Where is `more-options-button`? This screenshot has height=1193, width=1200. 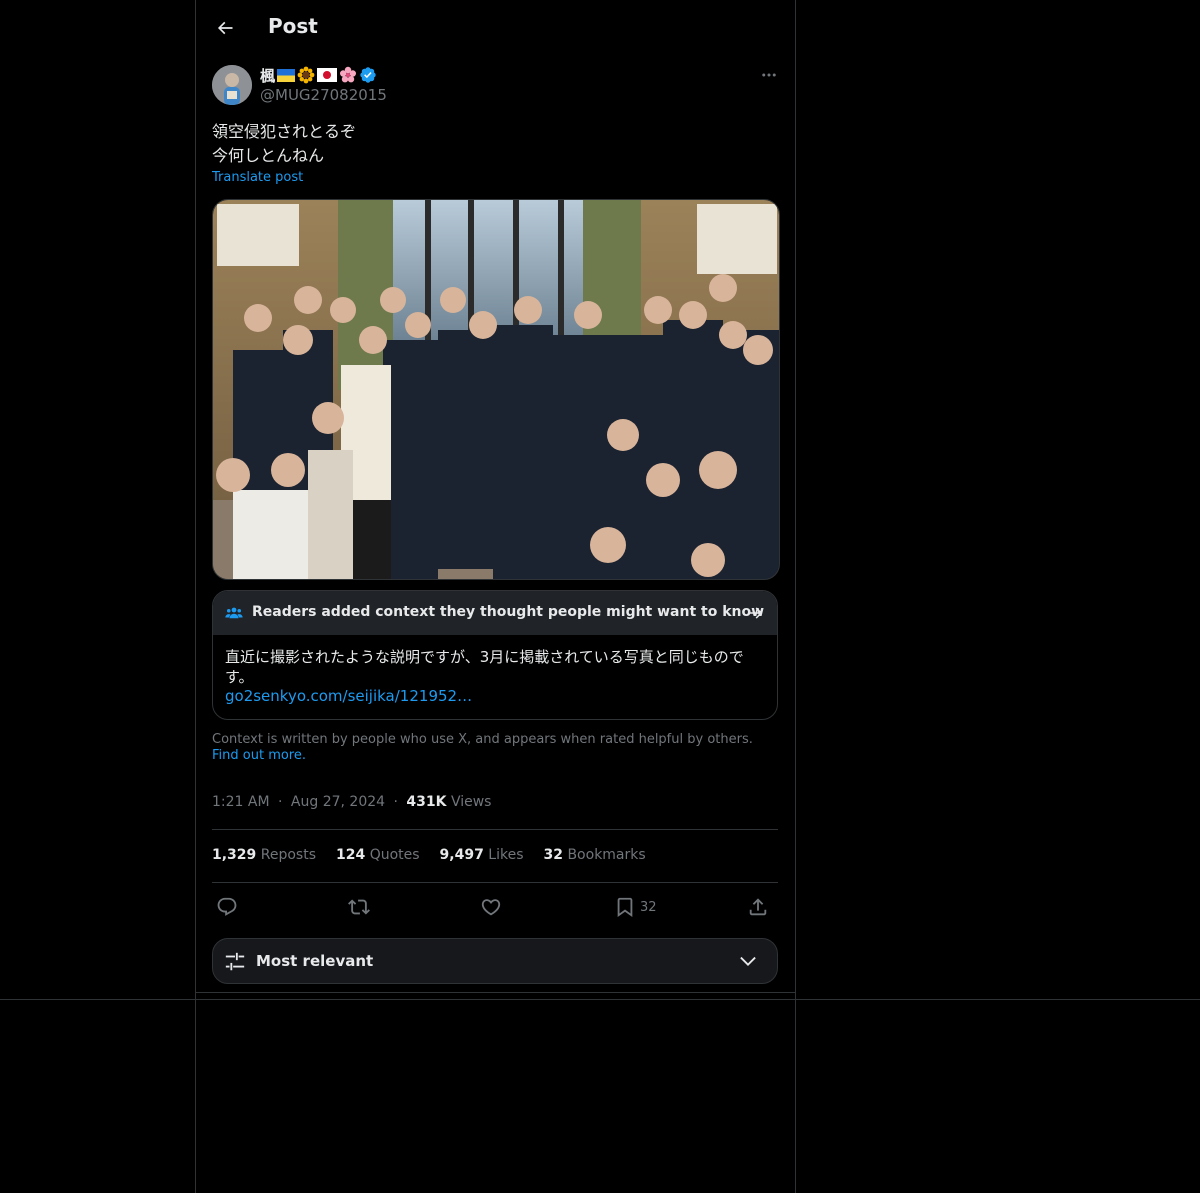
more-options-button is located at coordinates (769, 75).